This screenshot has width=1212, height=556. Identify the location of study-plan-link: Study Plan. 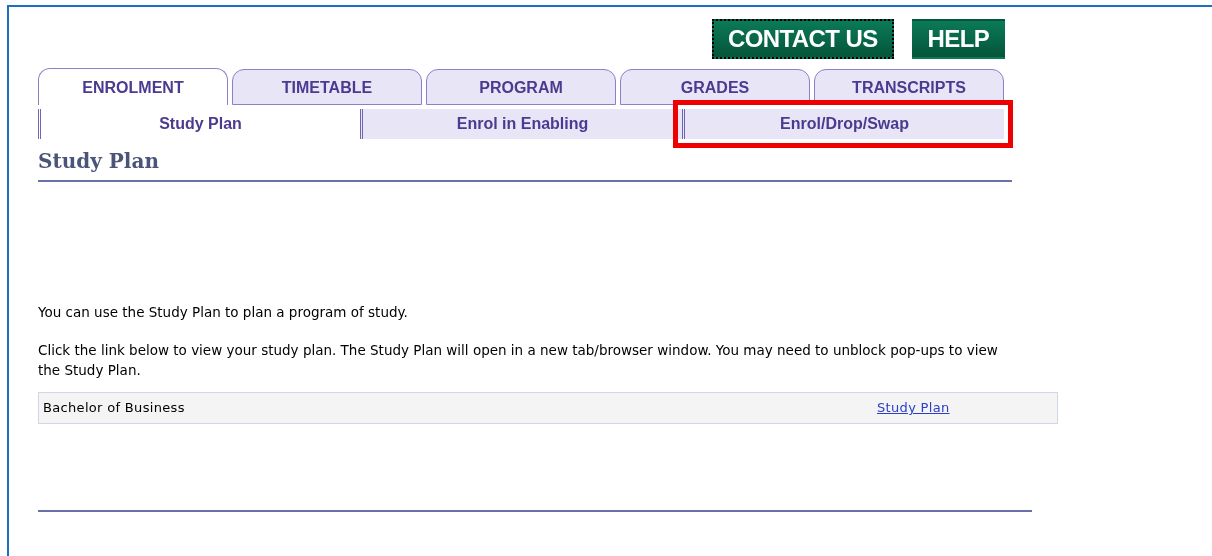
(965, 408).